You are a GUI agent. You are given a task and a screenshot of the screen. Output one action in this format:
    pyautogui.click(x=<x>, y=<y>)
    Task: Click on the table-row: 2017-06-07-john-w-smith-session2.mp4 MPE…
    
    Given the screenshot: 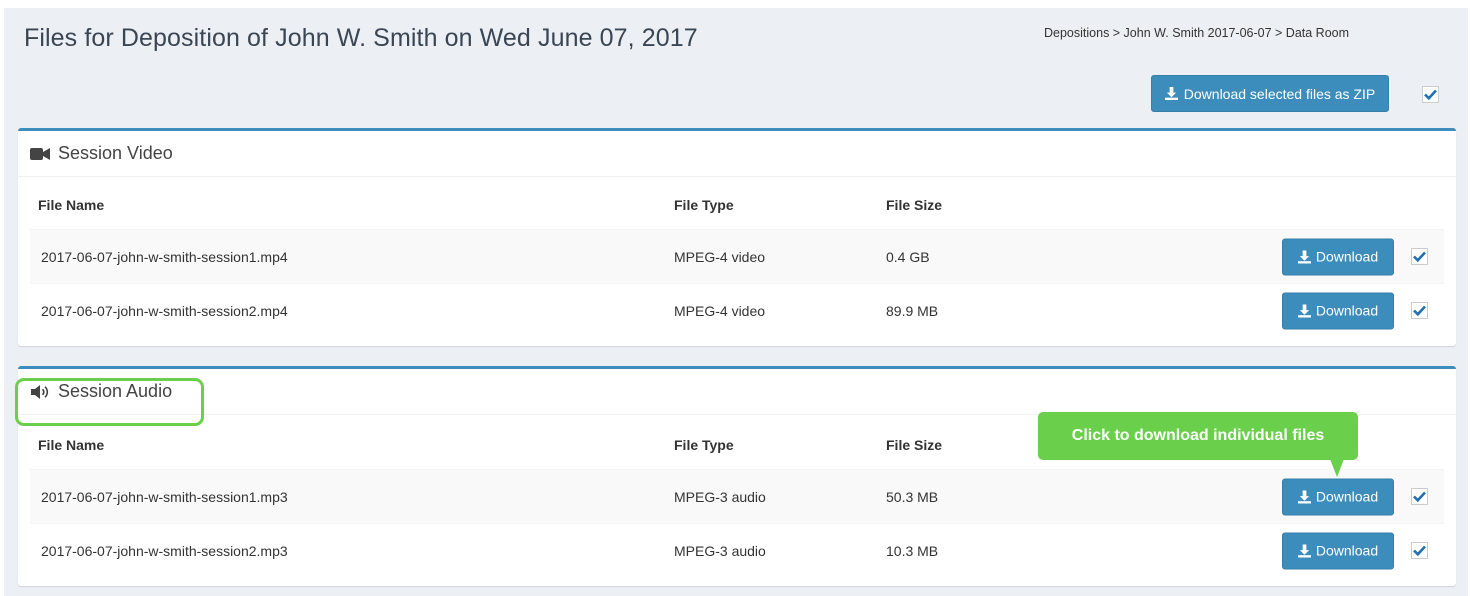 What is the action you would take?
    pyautogui.click(x=737, y=310)
    